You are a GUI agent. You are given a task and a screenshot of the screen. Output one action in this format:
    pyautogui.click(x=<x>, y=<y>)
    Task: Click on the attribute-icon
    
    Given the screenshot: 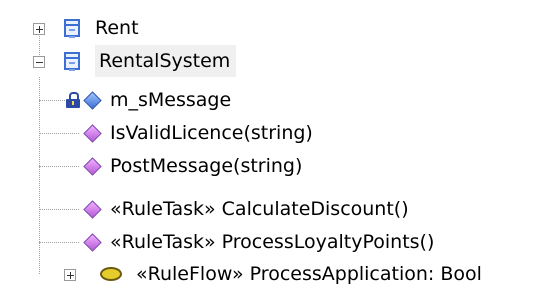 What is the action you would take?
    pyautogui.click(x=92, y=100)
    